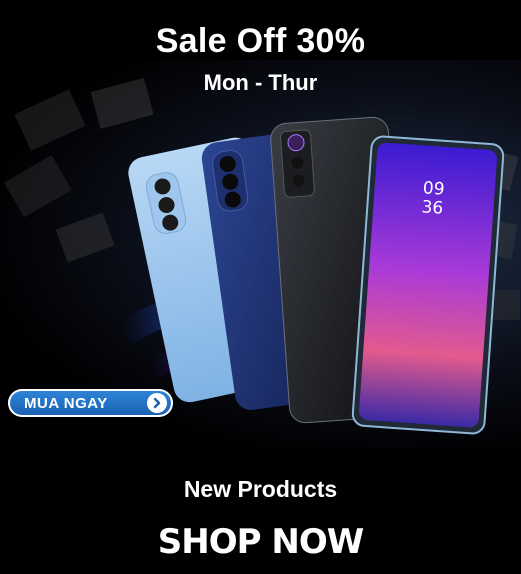 This screenshot has height=574, width=521. I want to click on shop-now-link: SHOP NOW, so click(260, 542).